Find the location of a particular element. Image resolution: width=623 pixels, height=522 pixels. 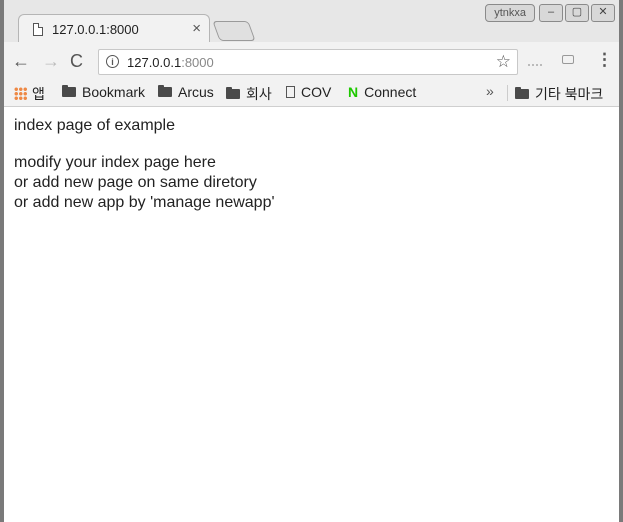

profile-badge: ytnkxa is located at coordinates (510, 13).